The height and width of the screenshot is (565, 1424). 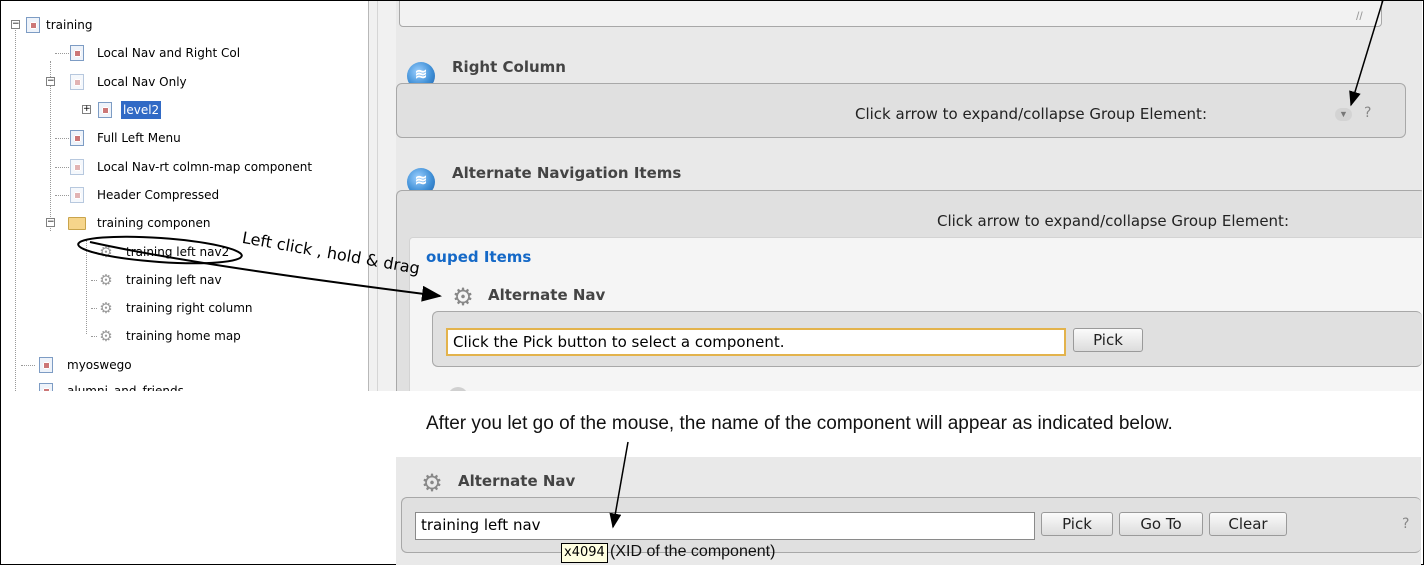 What do you see at coordinates (265, 271) in the screenshot?
I see `drag-arrow` at bounding box center [265, 271].